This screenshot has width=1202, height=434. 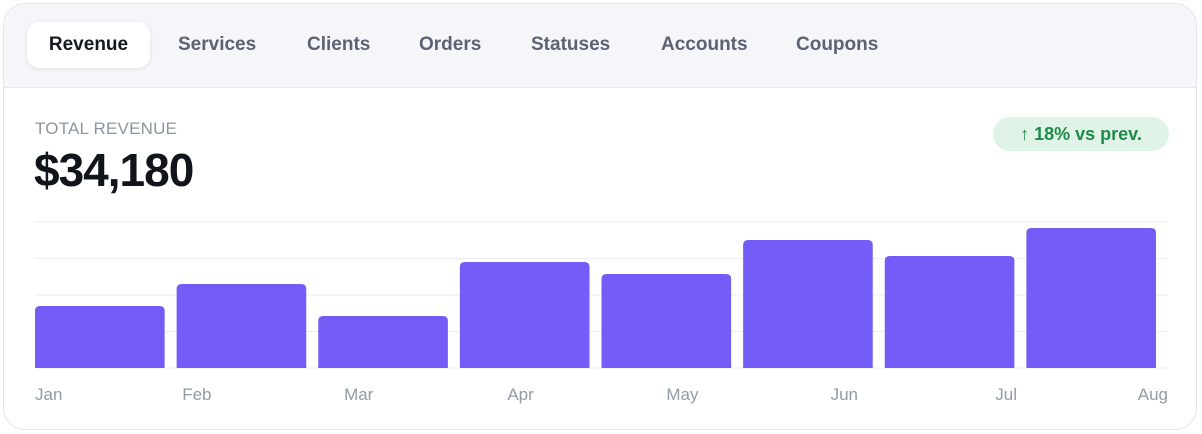 What do you see at coordinates (383, 342) in the screenshot?
I see `chart-bar-mar` at bounding box center [383, 342].